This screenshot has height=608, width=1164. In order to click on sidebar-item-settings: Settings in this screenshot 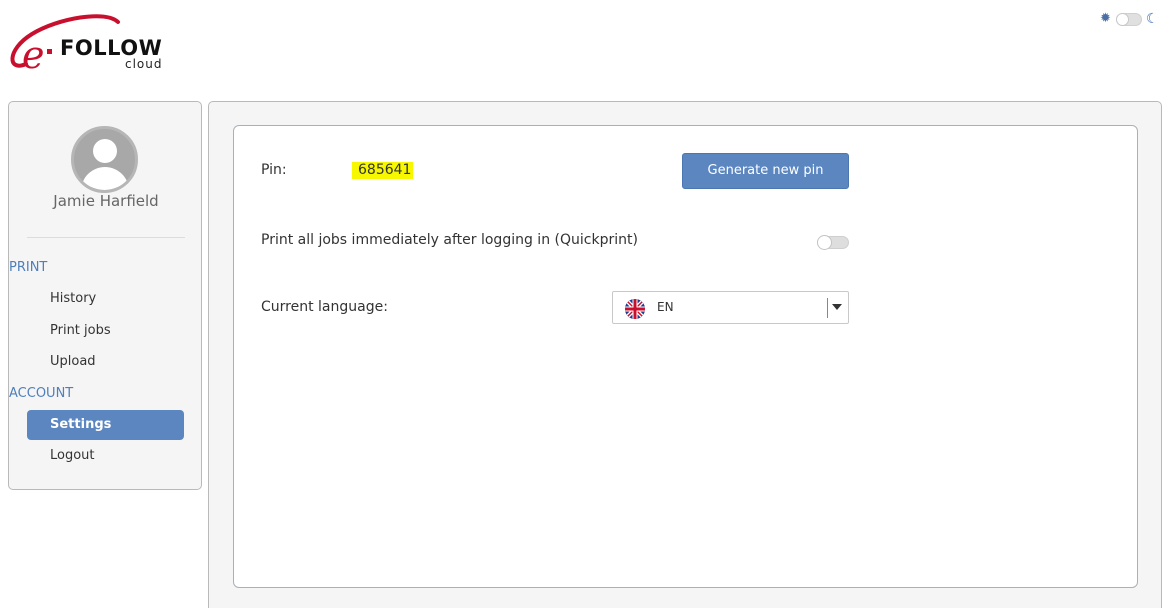, I will do `click(105, 425)`.